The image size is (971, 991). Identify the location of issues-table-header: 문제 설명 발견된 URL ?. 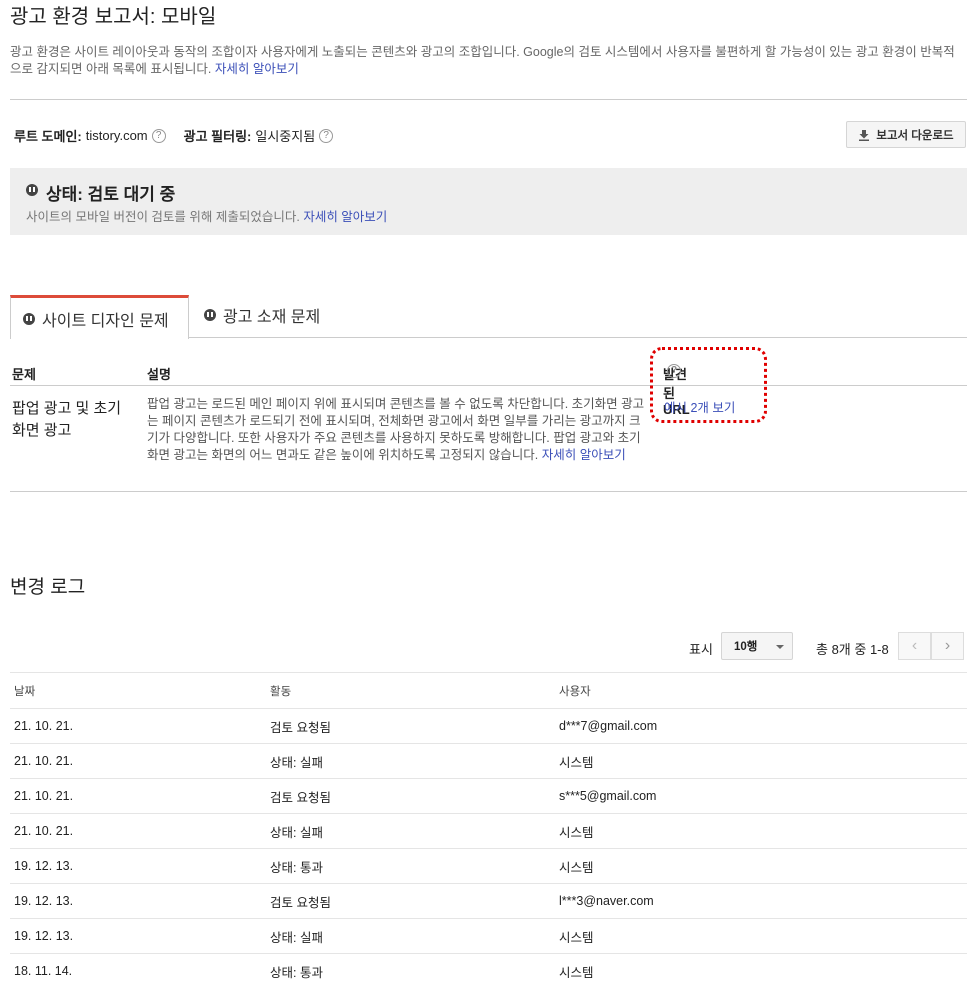
(488, 390).